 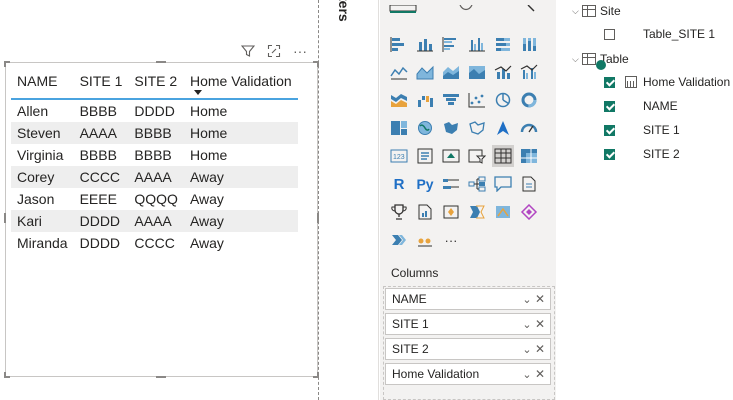 What do you see at coordinates (468, 299) in the screenshot?
I see `field-well-name: NAME ⌄ ✕` at bounding box center [468, 299].